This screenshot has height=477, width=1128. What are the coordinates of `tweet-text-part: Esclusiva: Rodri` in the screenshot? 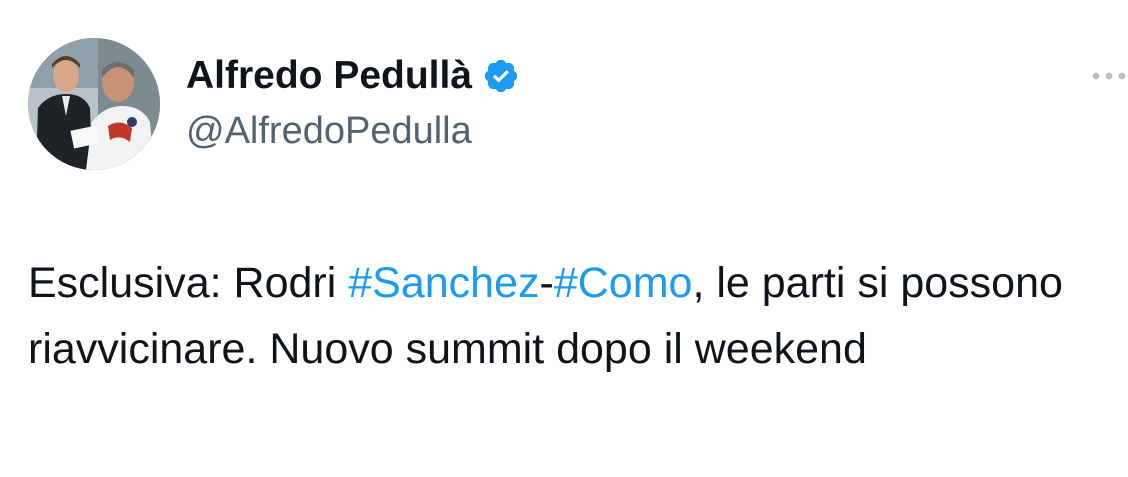 It's located at (188, 283).